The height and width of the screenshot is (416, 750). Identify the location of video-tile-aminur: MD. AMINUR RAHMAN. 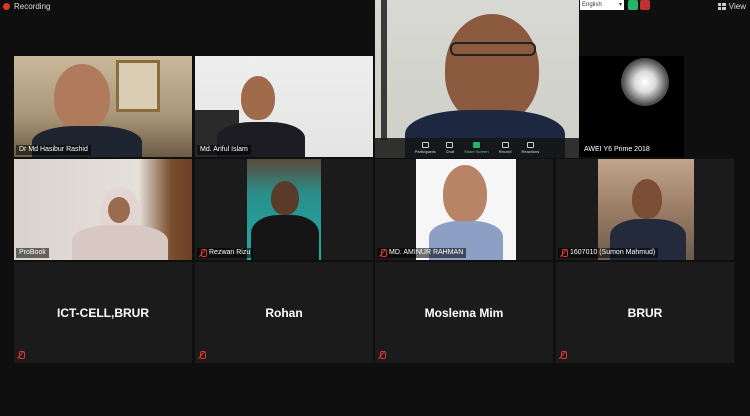
(464, 209).